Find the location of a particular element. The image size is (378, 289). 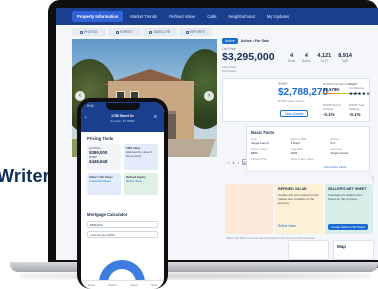

tab-satellite: SATELLITE is located at coordinates (160, 32).